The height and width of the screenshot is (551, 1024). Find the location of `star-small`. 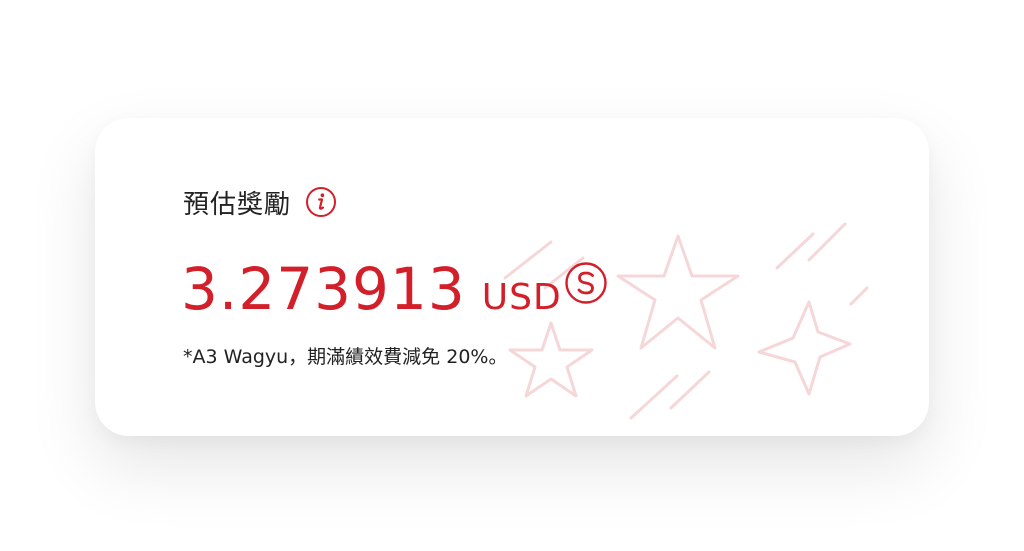

star-small is located at coordinates (551, 359).